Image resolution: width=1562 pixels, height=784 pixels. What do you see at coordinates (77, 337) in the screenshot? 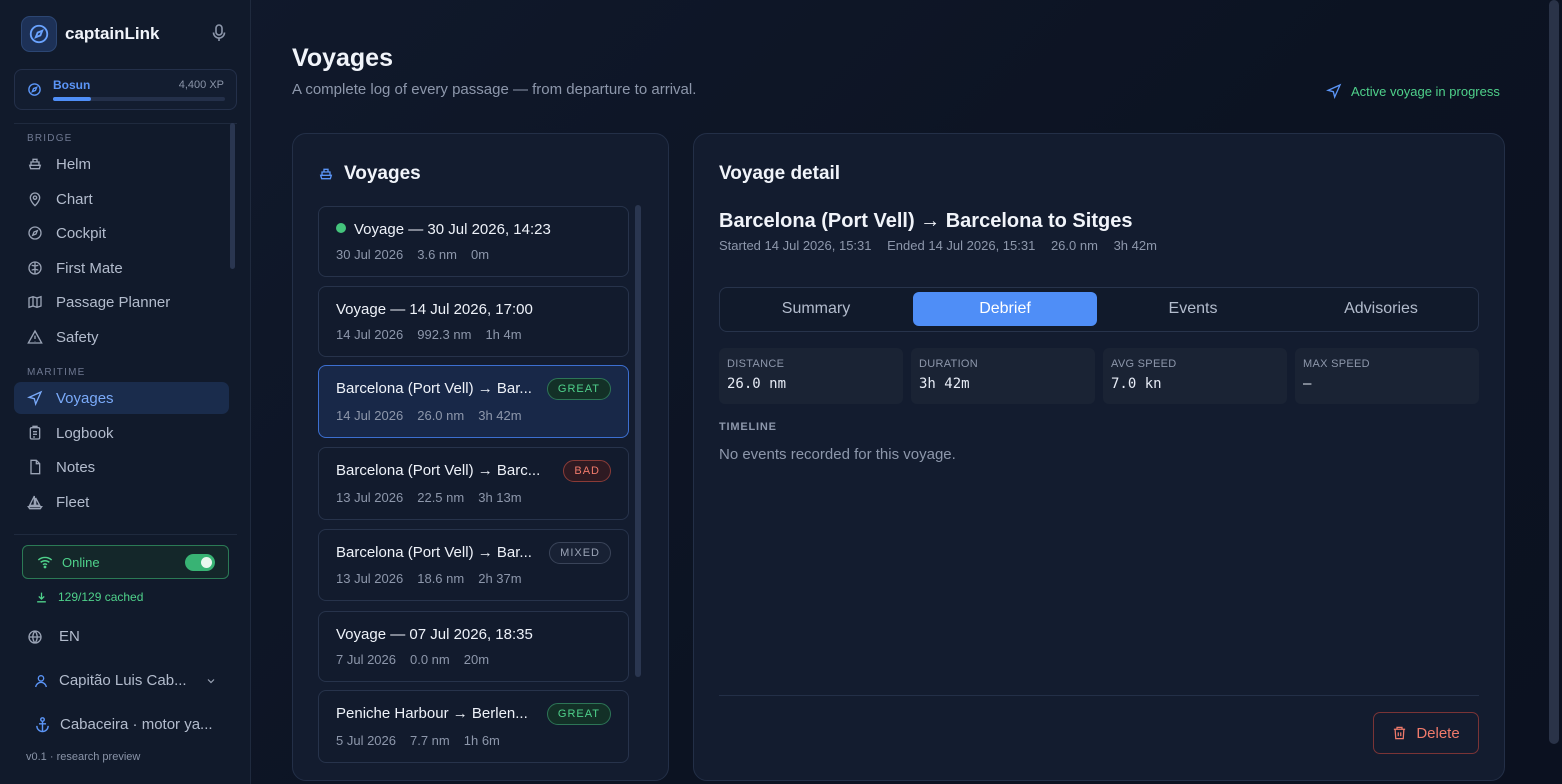
I see `sidebar-item-label: Safety` at bounding box center [77, 337].